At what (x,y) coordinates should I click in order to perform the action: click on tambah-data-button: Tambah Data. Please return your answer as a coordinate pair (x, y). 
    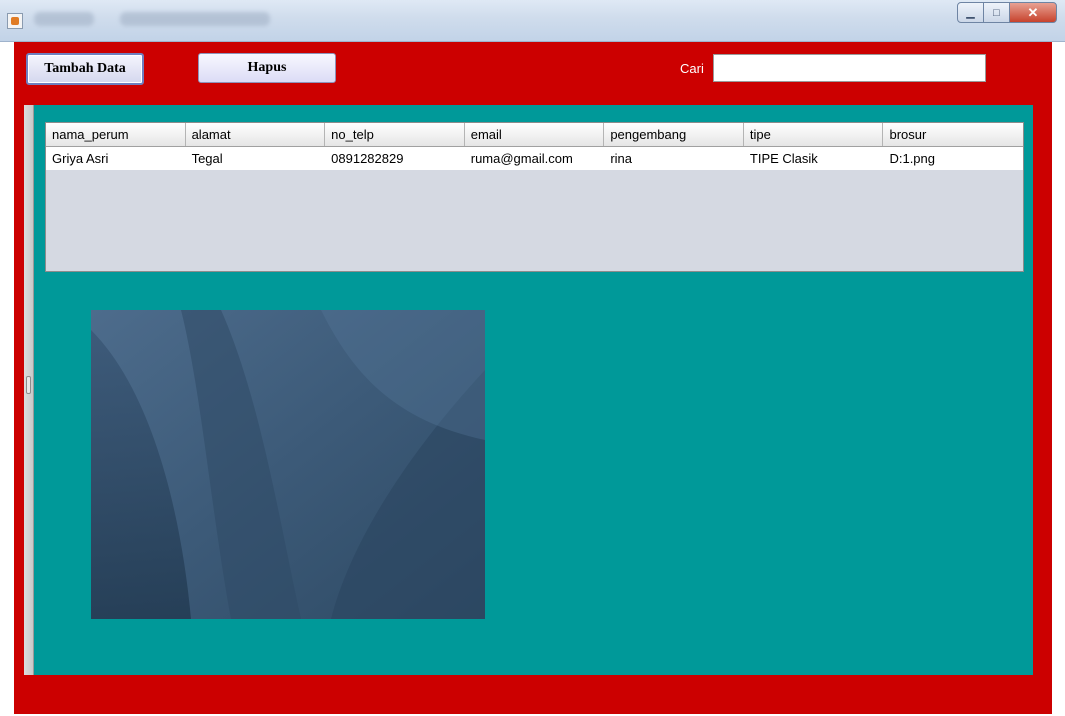
    Looking at the image, I should click on (85, 69).